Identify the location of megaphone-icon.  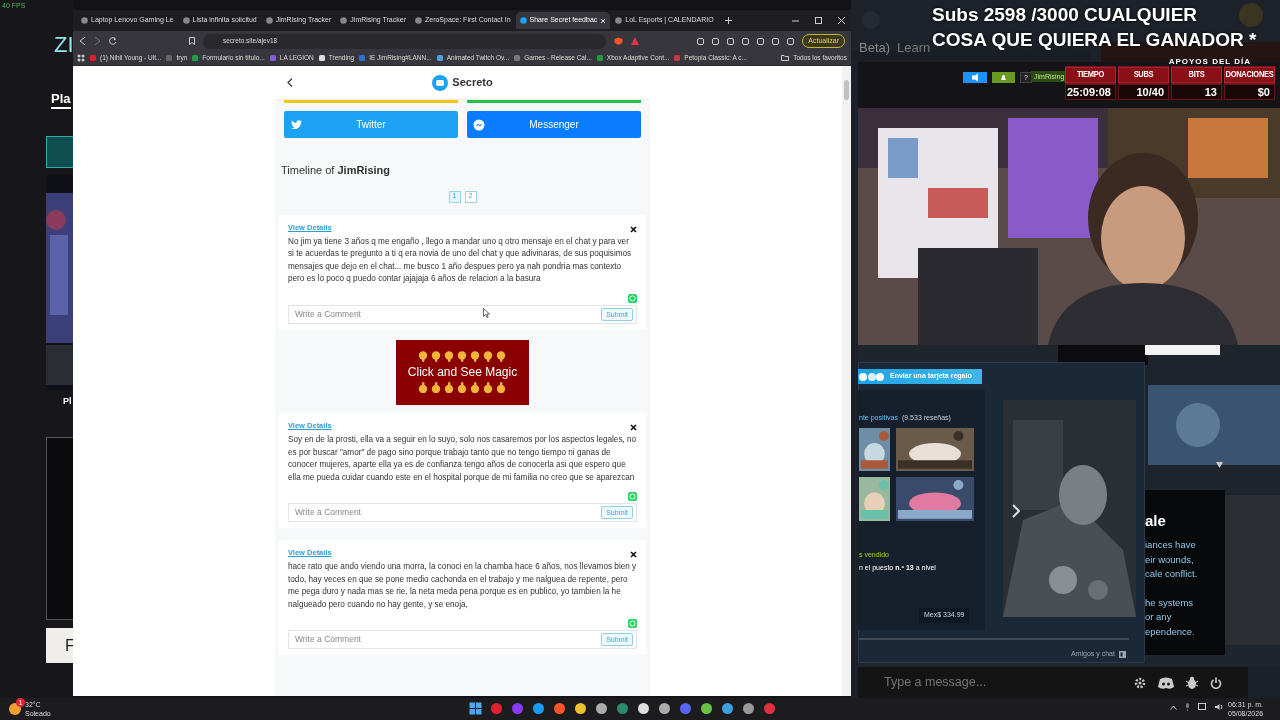
(975, 77).